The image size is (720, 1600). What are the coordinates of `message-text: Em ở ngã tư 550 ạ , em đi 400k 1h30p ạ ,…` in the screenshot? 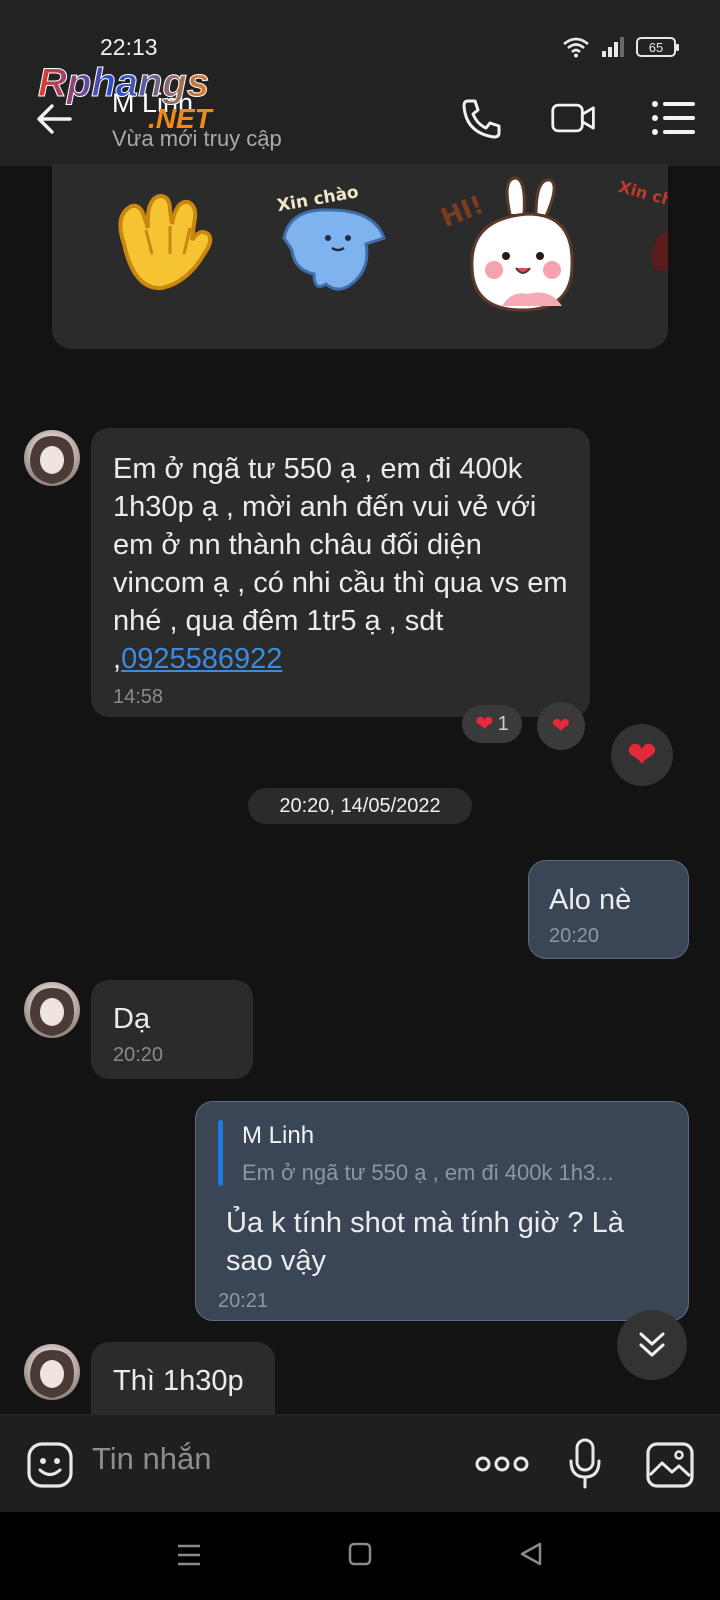 It's located at (340, 564).